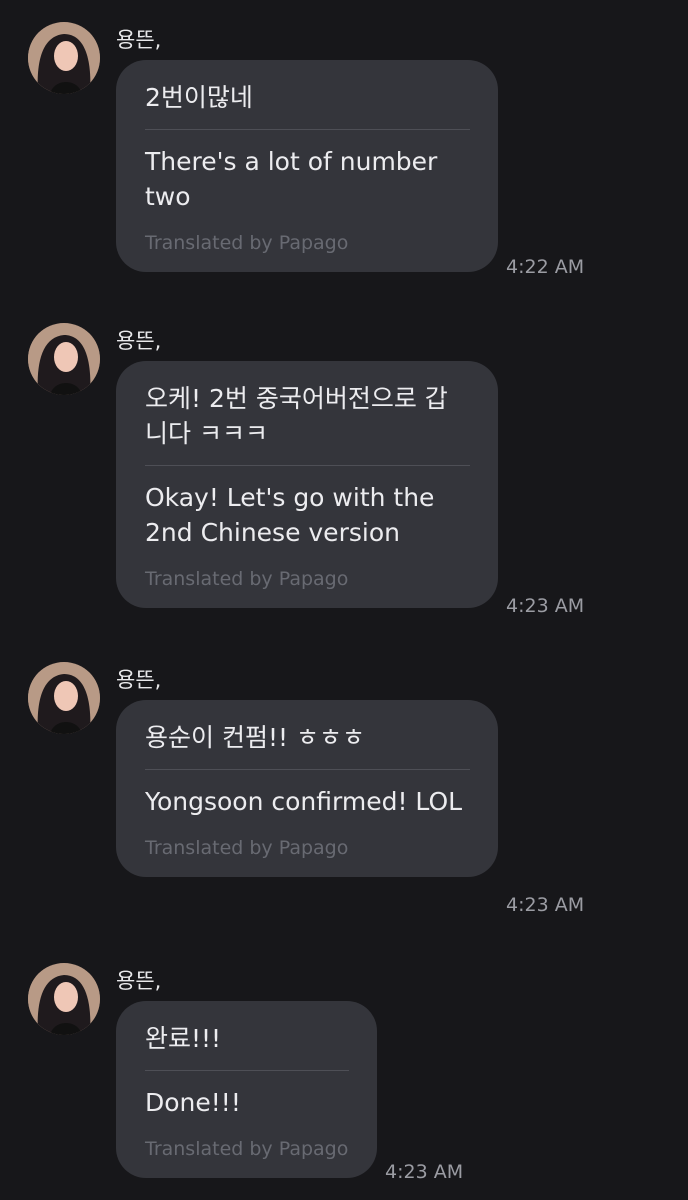  What do you see at coordinates (307, 105) in the screenshot?
I see `original-text: 2번이많네` at bounding box center [307, 105].